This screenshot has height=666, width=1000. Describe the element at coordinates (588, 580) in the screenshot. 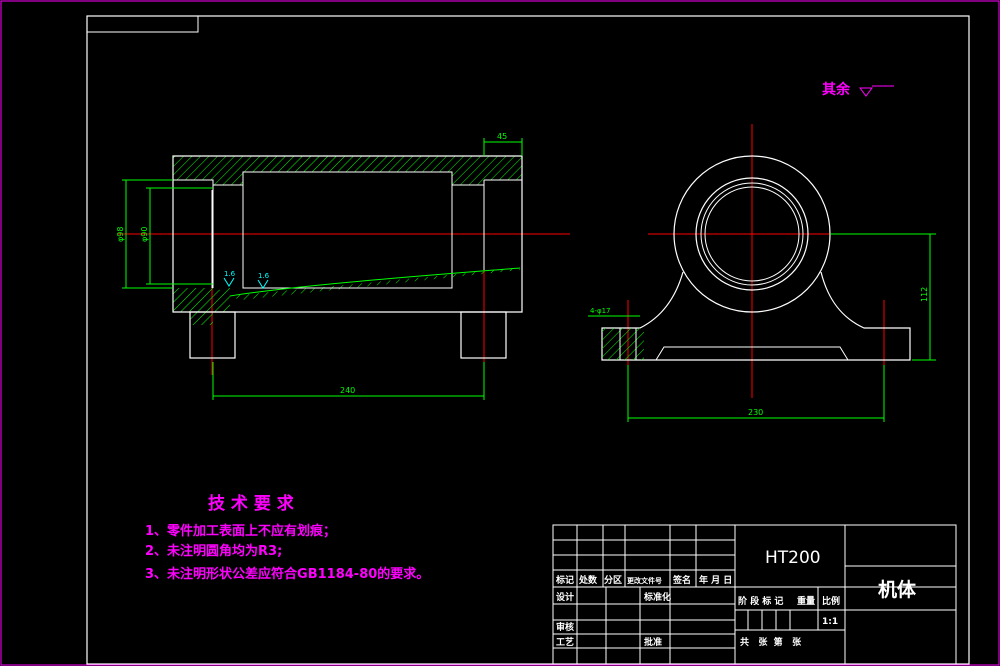

I see `header-count: 处数` at that location.